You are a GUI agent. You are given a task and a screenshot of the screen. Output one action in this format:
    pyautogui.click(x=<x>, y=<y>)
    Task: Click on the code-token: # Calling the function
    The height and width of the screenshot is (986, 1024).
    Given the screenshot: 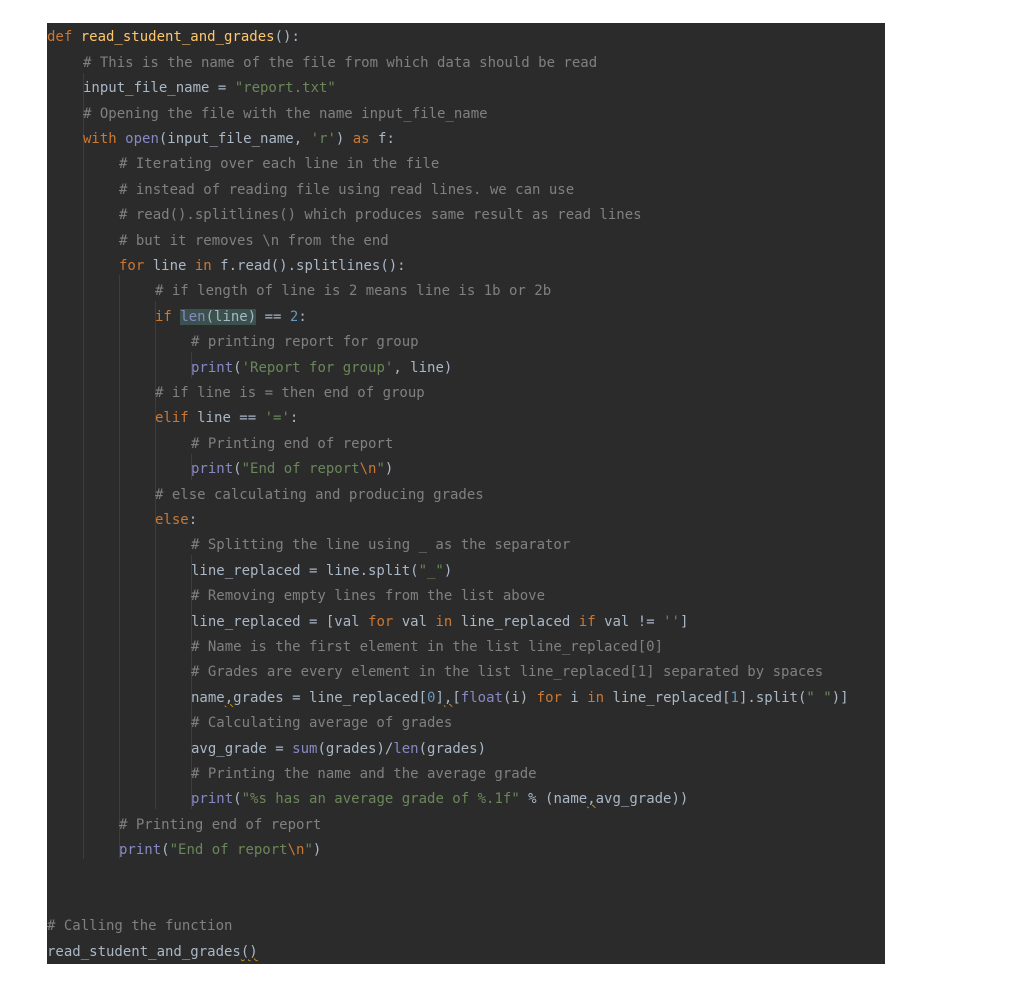 What is the action you would take?
    pyautogui.click(x=140, y=926)
    